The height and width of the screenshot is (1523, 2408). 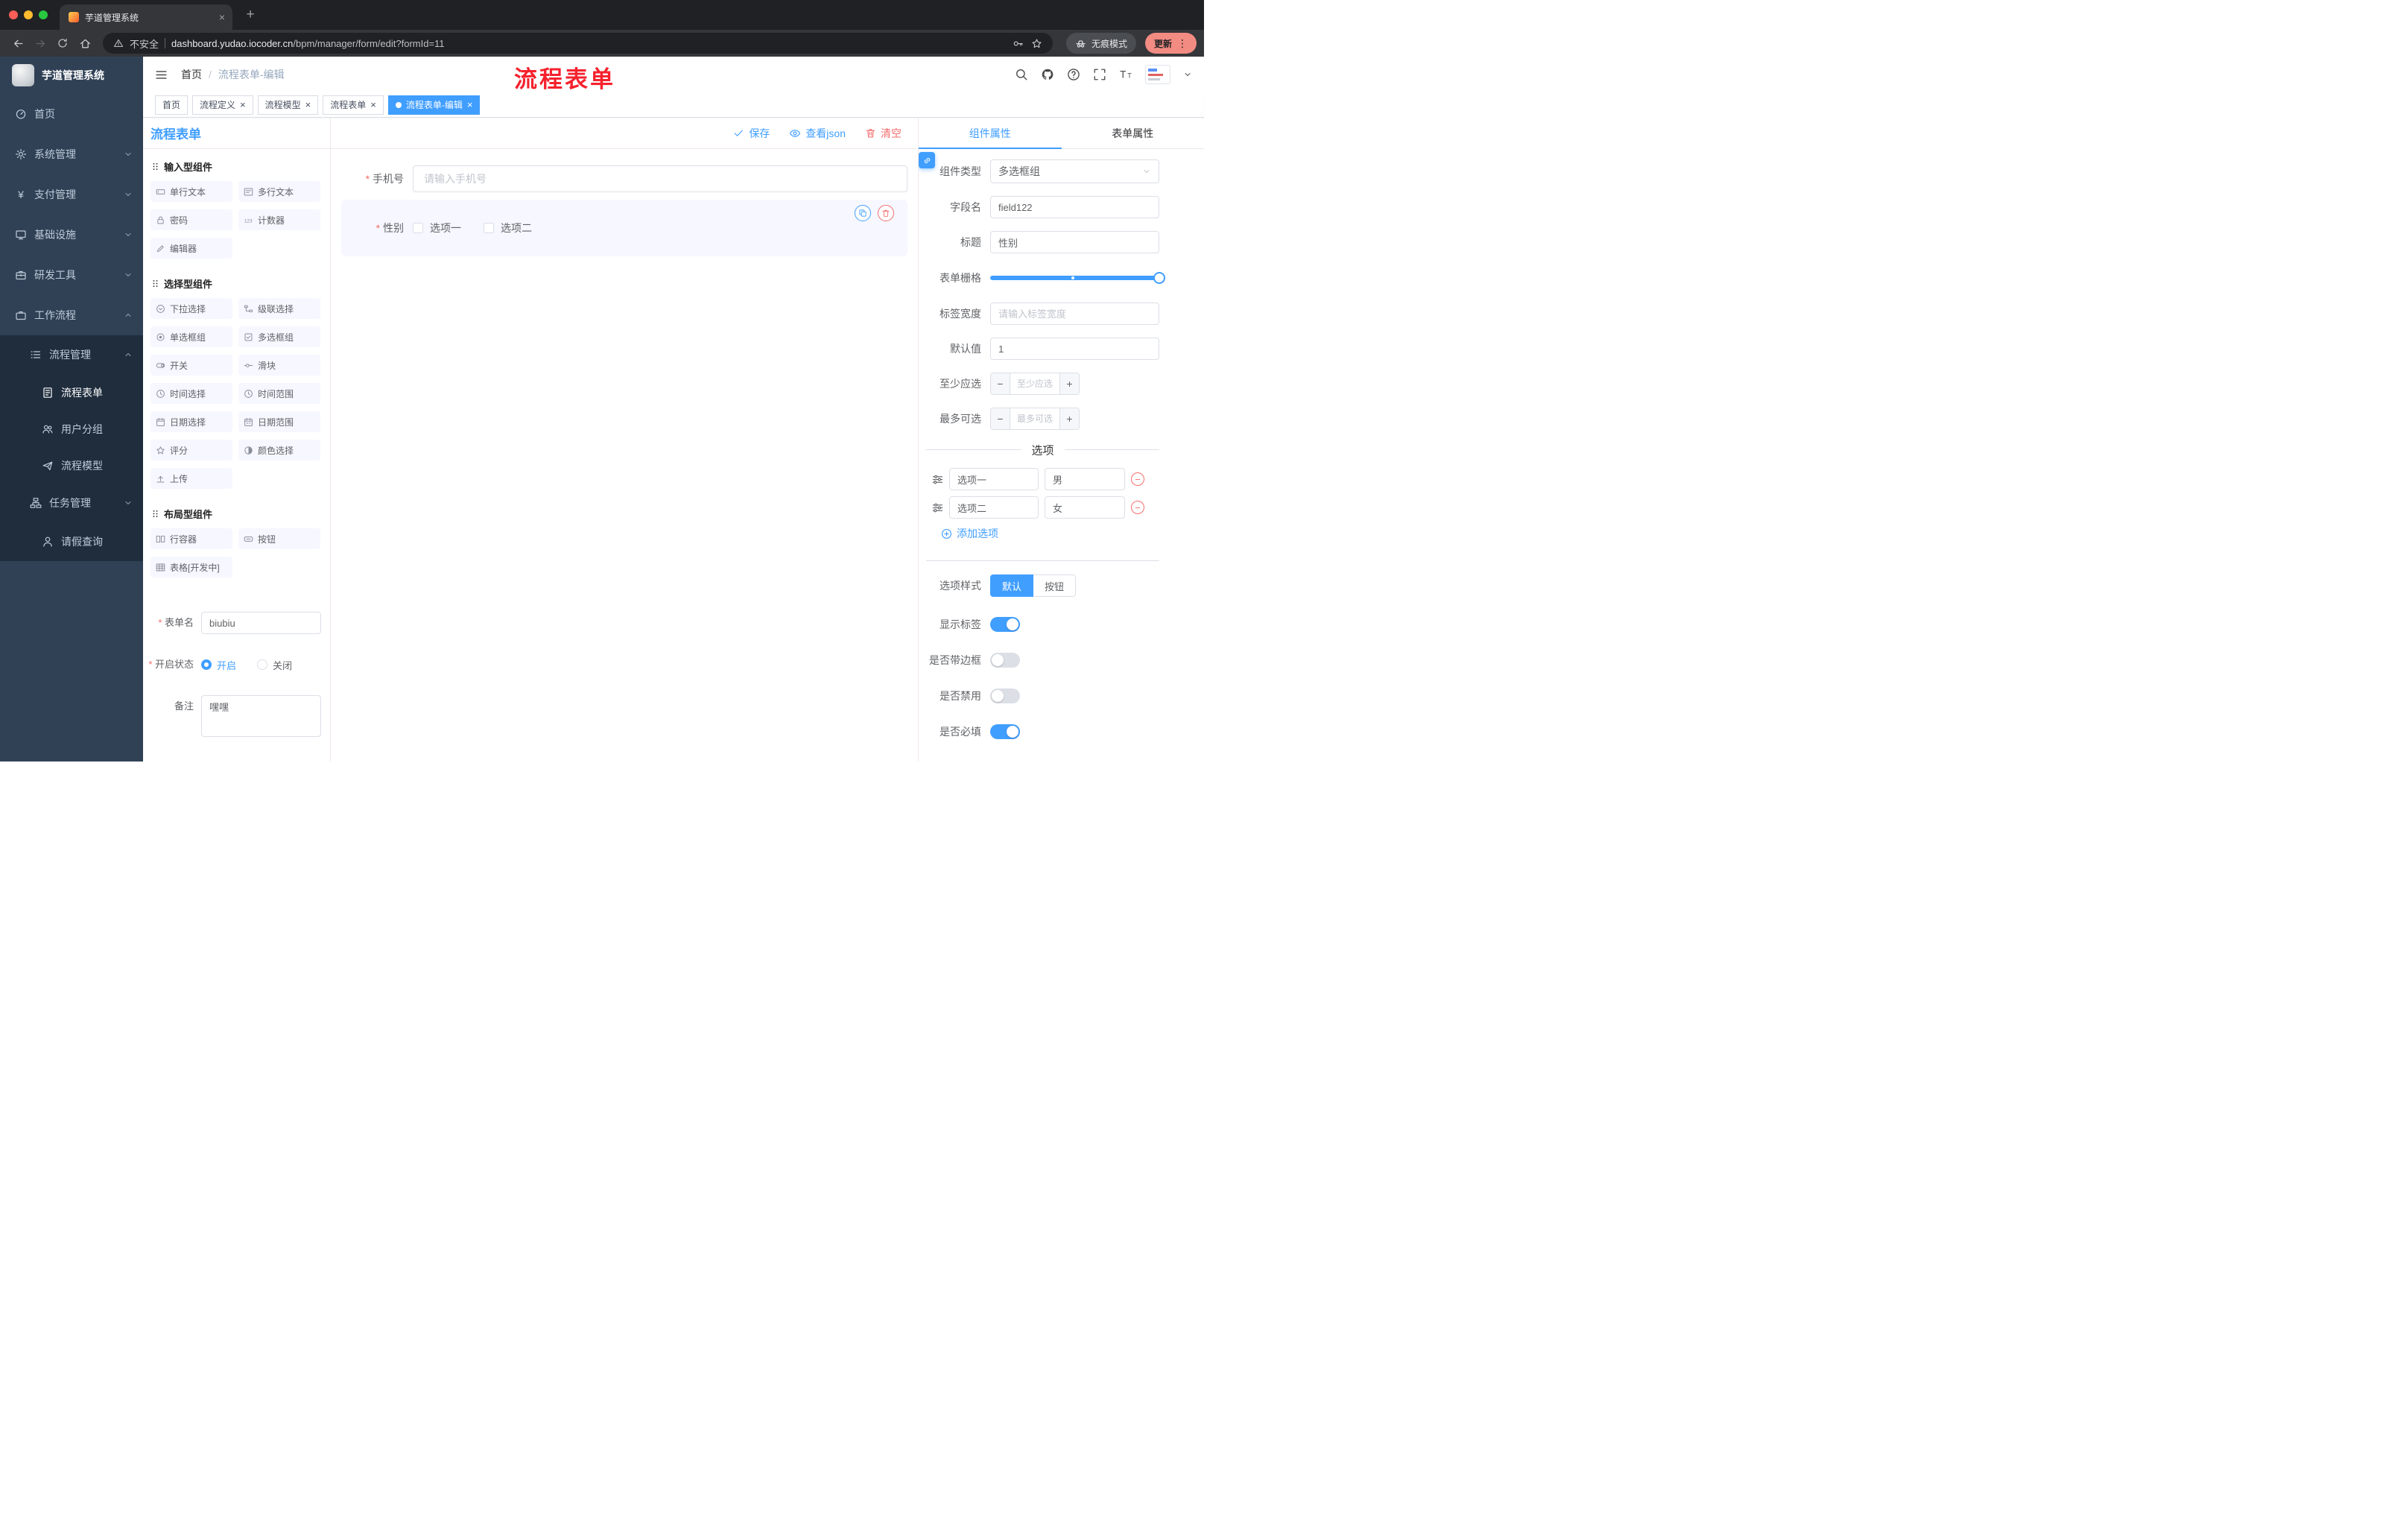 I want to click on tag-process-model: 流程模型 ×, so click(x=288, y=105).